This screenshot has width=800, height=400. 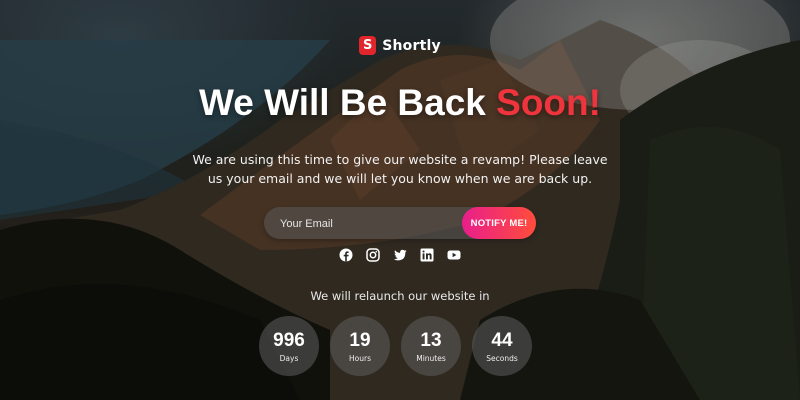 What do you see at coordinates (365, 224) in the screenshot?
I see `email-input` at bounding box center [365, 224].